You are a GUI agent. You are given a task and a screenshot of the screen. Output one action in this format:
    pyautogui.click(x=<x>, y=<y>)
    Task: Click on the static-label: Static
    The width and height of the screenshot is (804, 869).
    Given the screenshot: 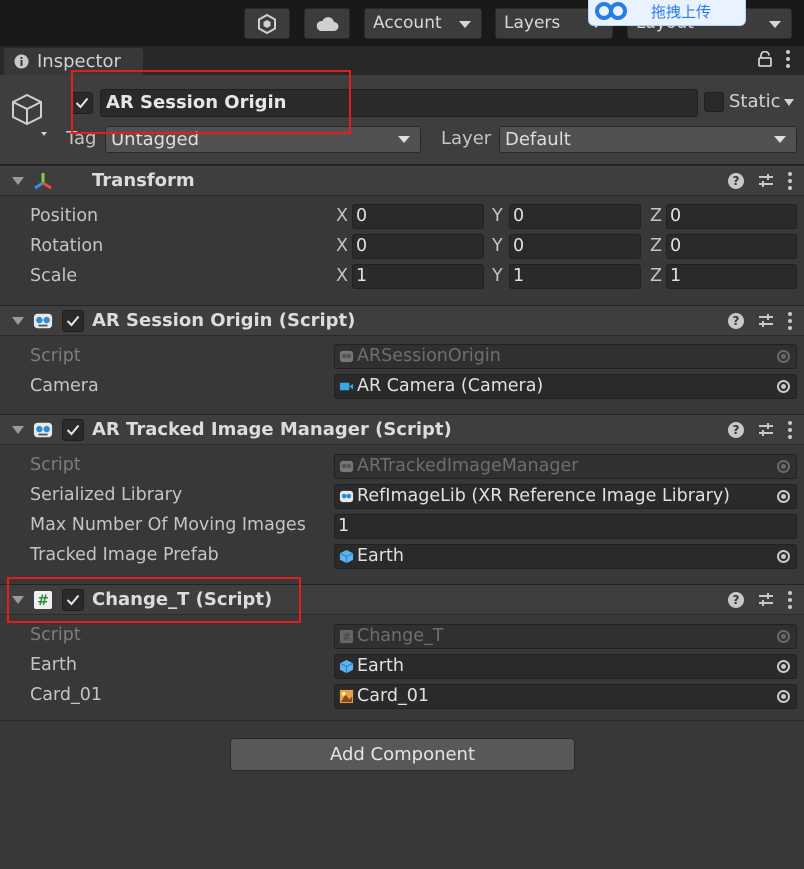 What is the action you would take?
    pyautogui.click(x=755, y=101)
    